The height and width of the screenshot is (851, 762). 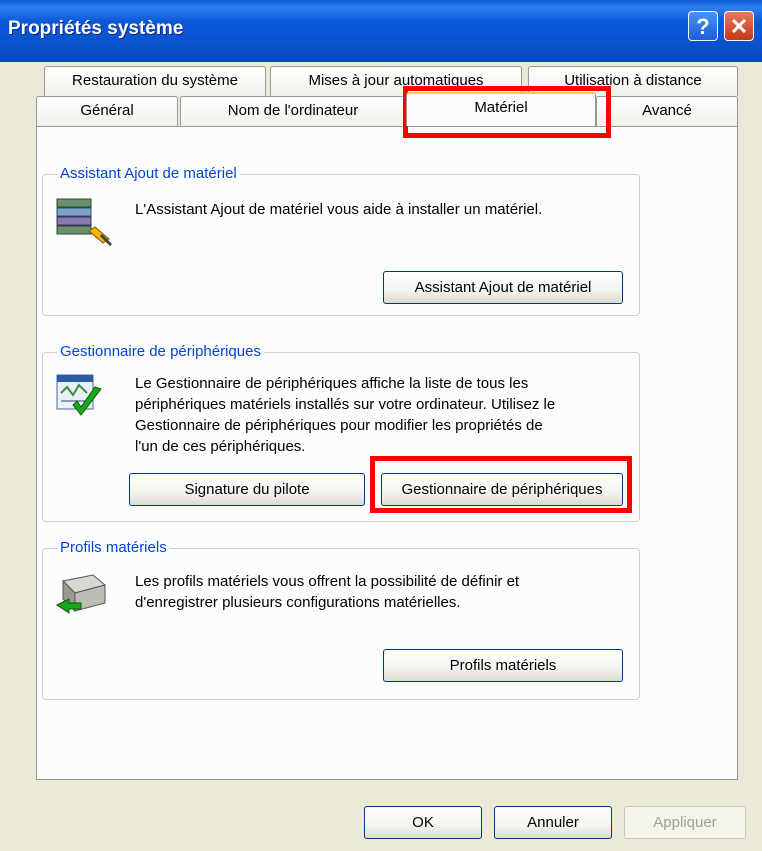 What do you see at coordinates (113, 548) in the screenshot?
I see `group-title-hardware-profiles: Profils matériels` at bounding box center [113, 548].